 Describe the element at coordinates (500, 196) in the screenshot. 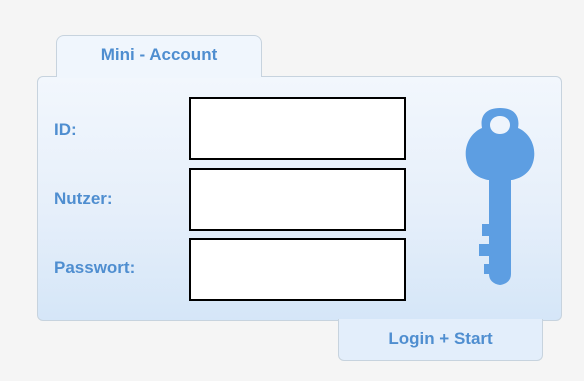

I see `key-icon` at that location.